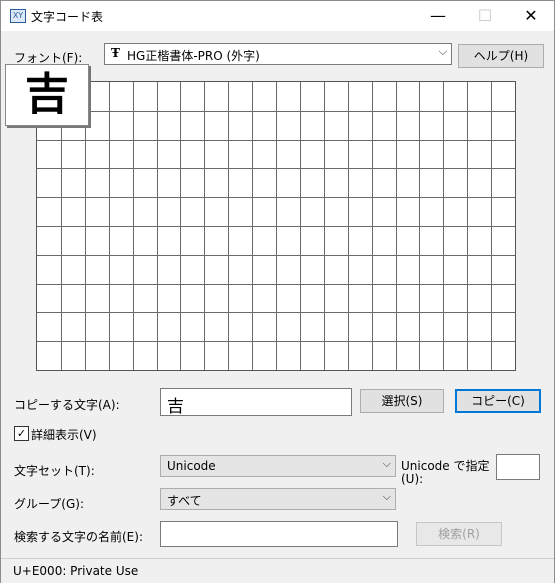 The image size is (555, 583). Describe the element at coordinates (412, 479) in the screenshot. I see `unicode-spec-label-accel: (U):` at that location.